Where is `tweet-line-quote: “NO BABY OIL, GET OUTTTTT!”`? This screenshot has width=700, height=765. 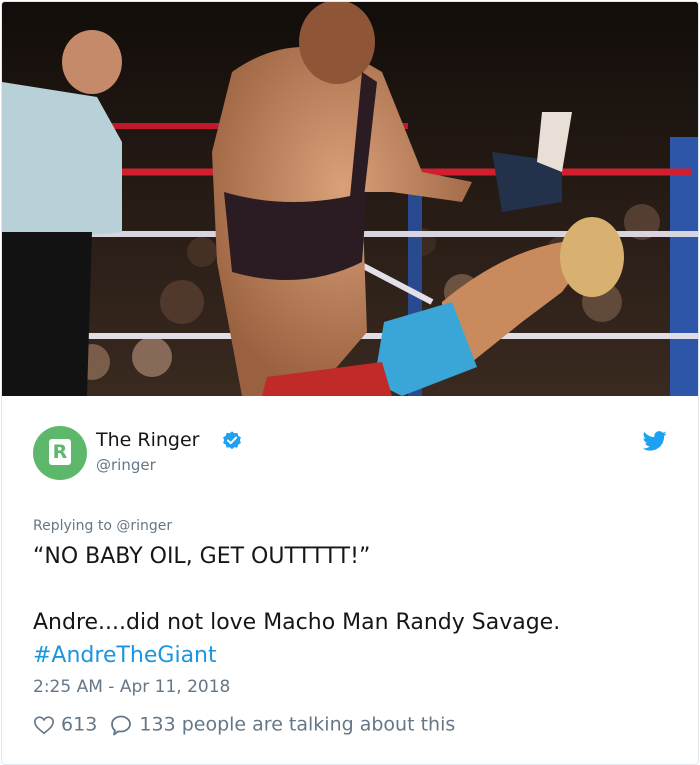 tweet-line-quote: “NO BABY OIL, GET OUTTTTT!” is located at coordinates (202, 556).